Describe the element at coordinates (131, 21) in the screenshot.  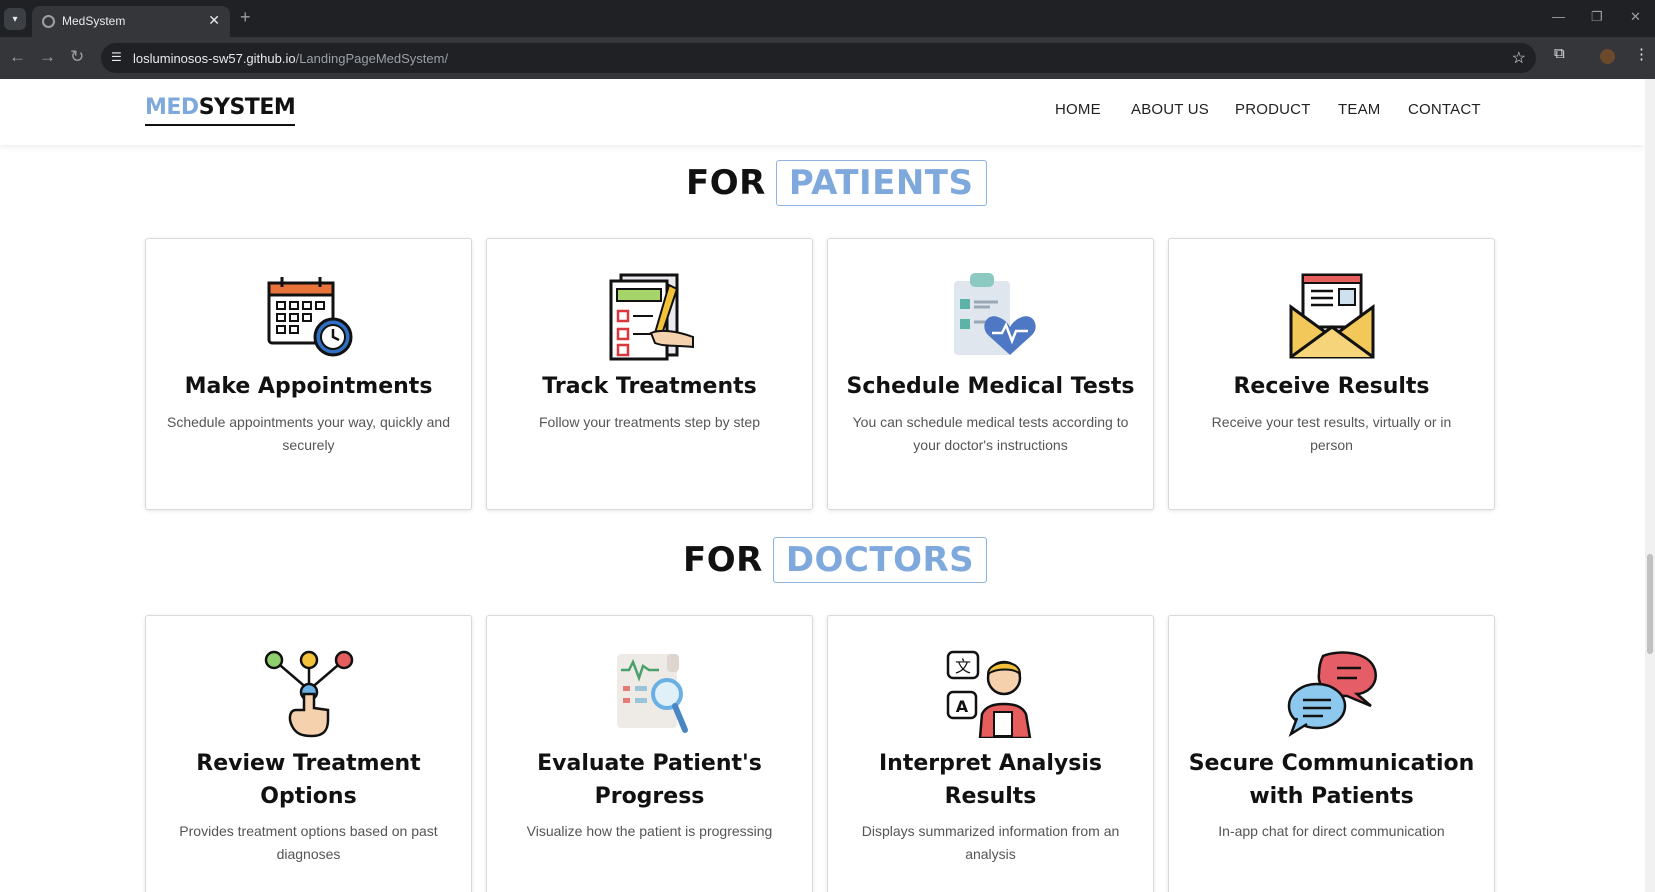
I see `browser-tab: MedSystem ✕` at that location.